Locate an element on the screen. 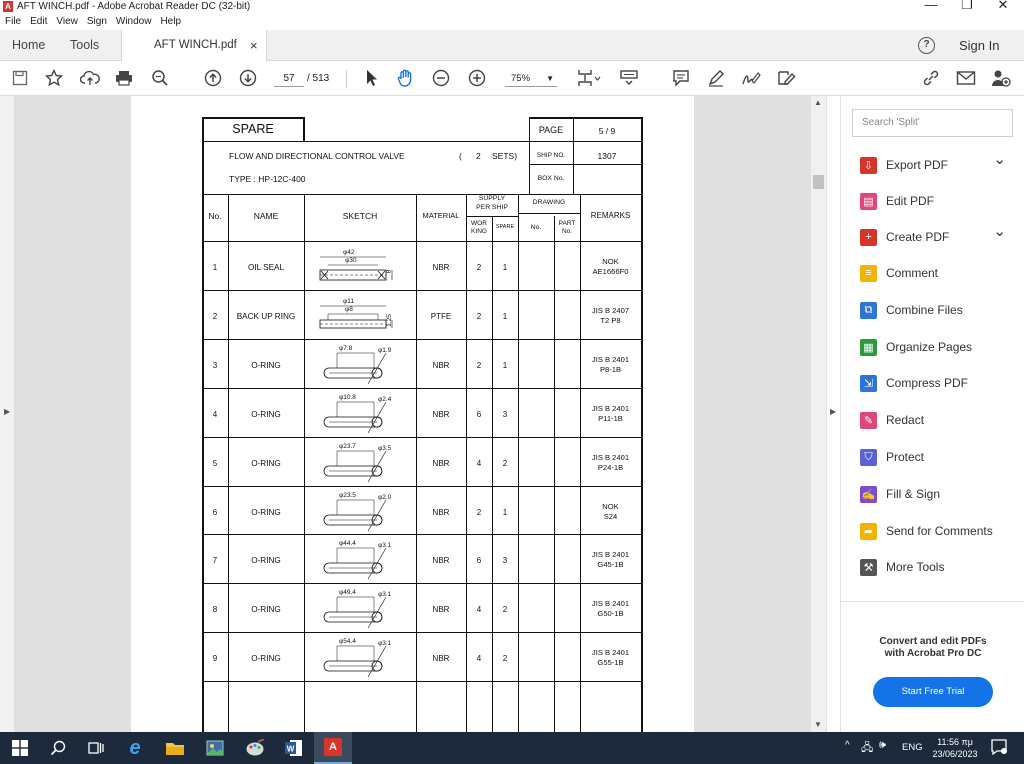 The width and height of the screenshot is (1024, 764). dimension-cross-section: φ1.9 is located at coordinates (385, 350).